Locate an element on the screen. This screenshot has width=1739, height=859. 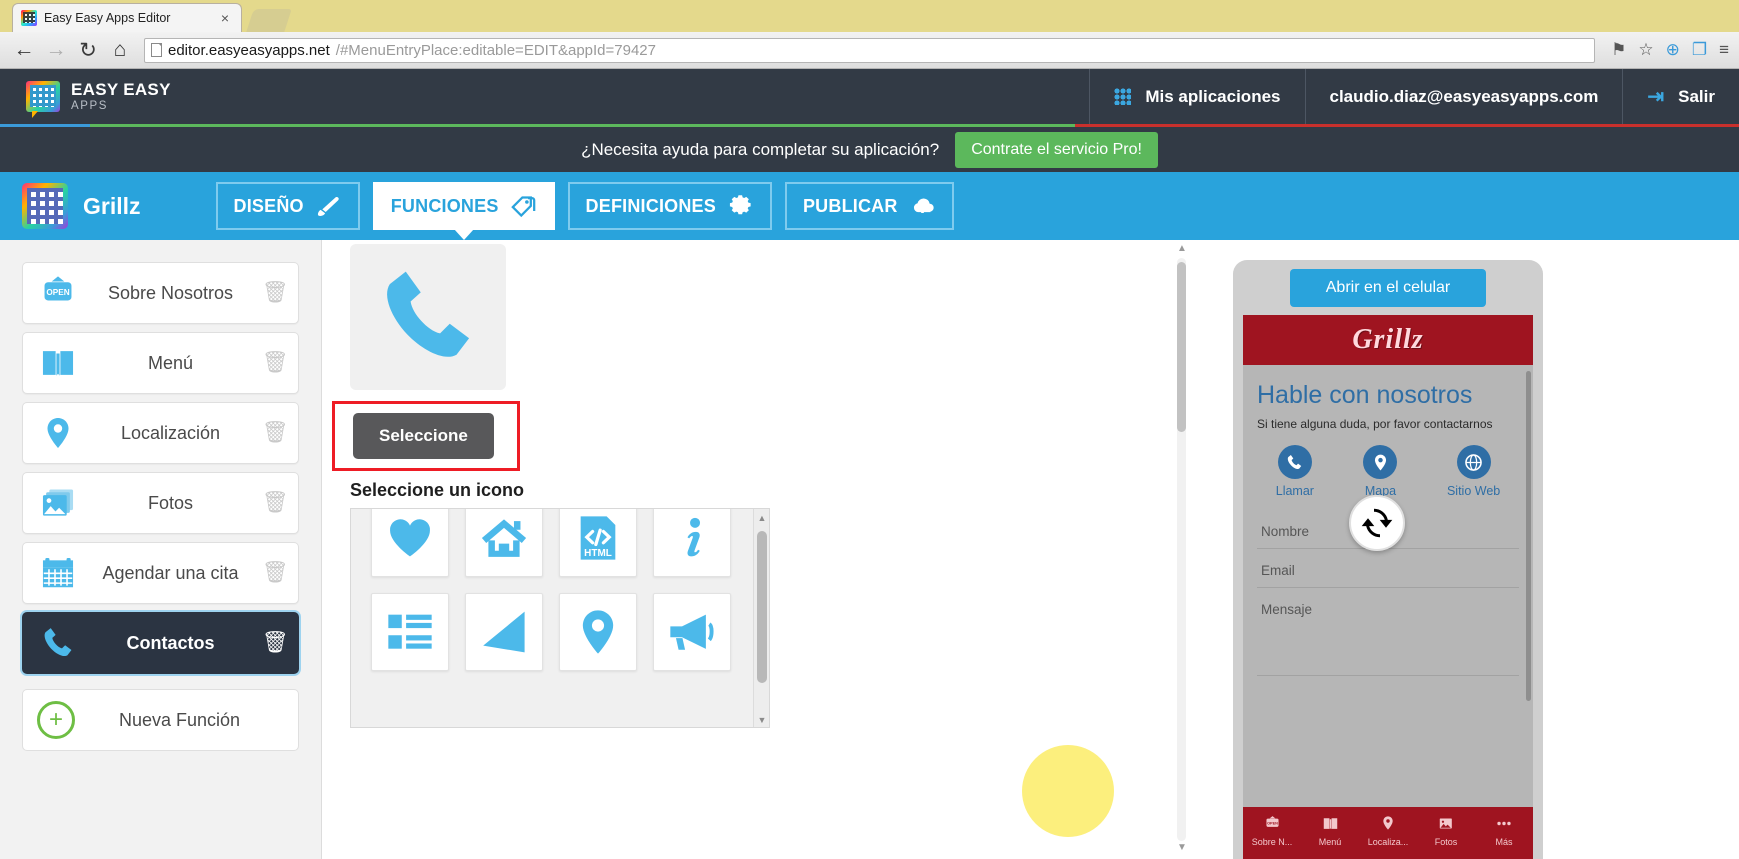
send-icon is located at coordinates (504, 632).